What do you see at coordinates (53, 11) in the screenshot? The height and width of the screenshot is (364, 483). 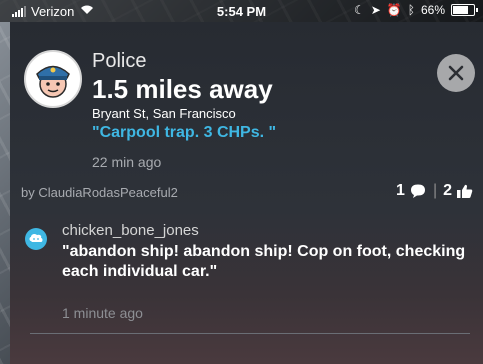 I see `carrier-name: Verizon` at bounding box center [53, 11].